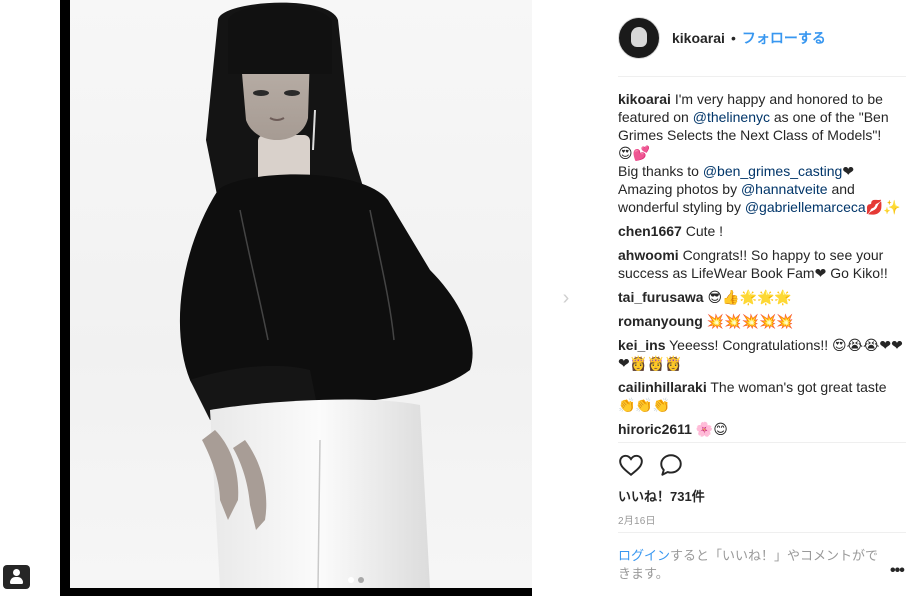 The image size is (909, 596). I want to click on chevron-right-icon: ›, so click(566, 298).